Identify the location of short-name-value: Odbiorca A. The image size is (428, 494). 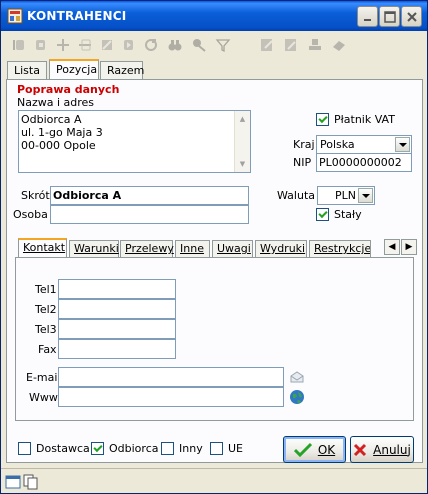
(87, 195).